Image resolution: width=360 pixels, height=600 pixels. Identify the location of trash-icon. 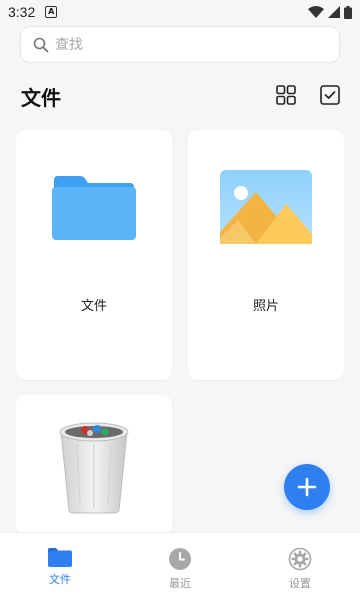
(94, 468).